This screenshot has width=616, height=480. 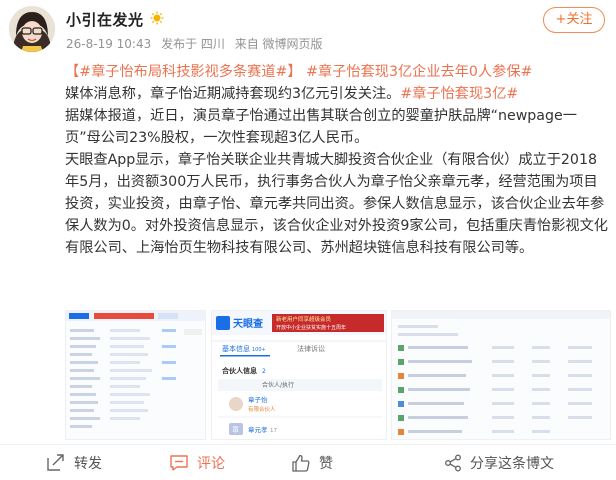 I want to click on share-button: 分享这条博文, so click(x=499, y=463).